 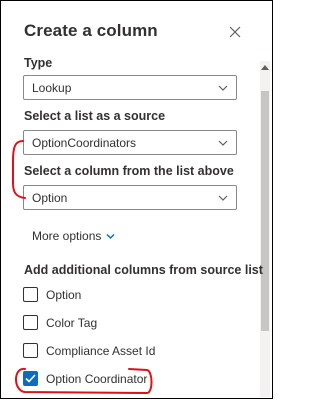 I want to click on checkbox-option: Option, so click(x=52, y=294).